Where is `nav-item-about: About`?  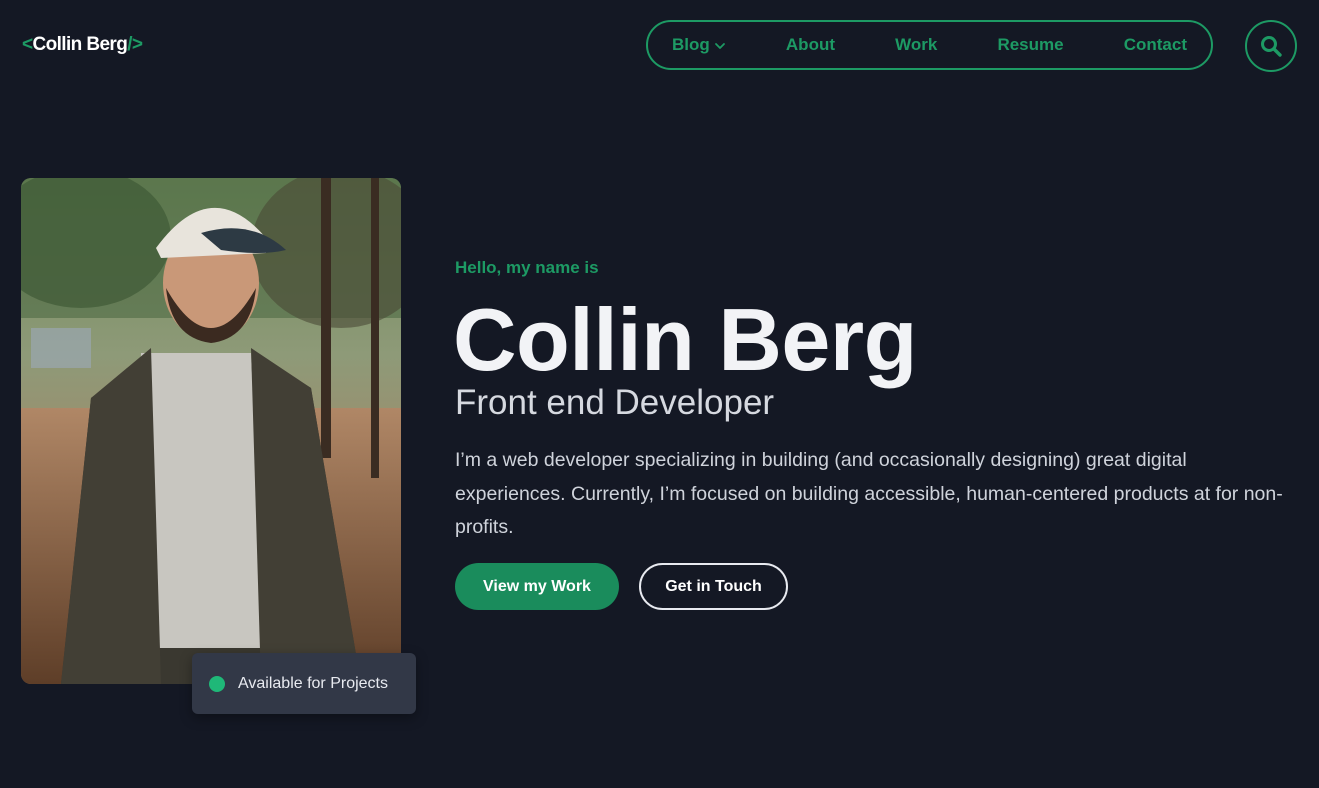
nav-item-about: About is located at coordinates (810, 45).